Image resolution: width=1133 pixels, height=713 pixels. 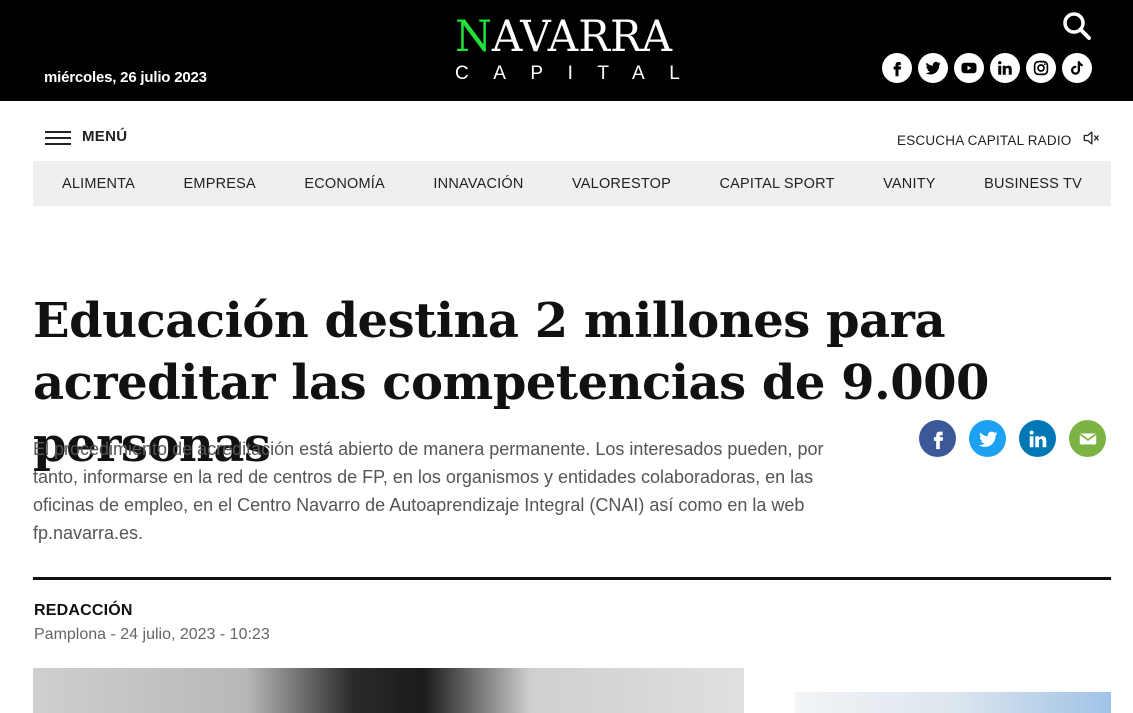 I want to click on menu-button: MENÚ, so click(x=86, y=136).